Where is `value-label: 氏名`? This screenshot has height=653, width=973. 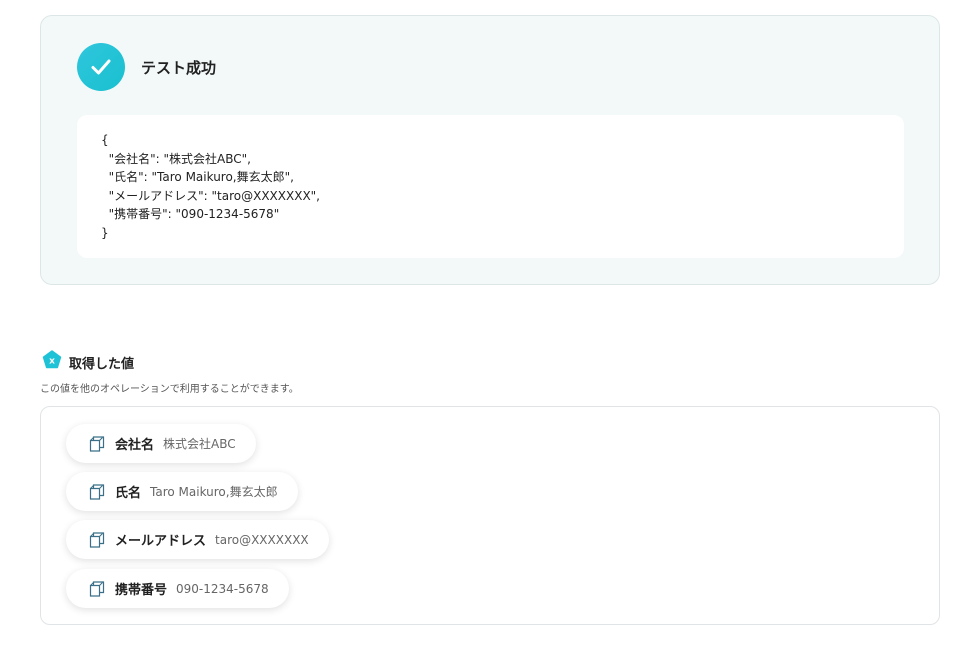
value-label: 氏名 is located at coordinates (128, 493).